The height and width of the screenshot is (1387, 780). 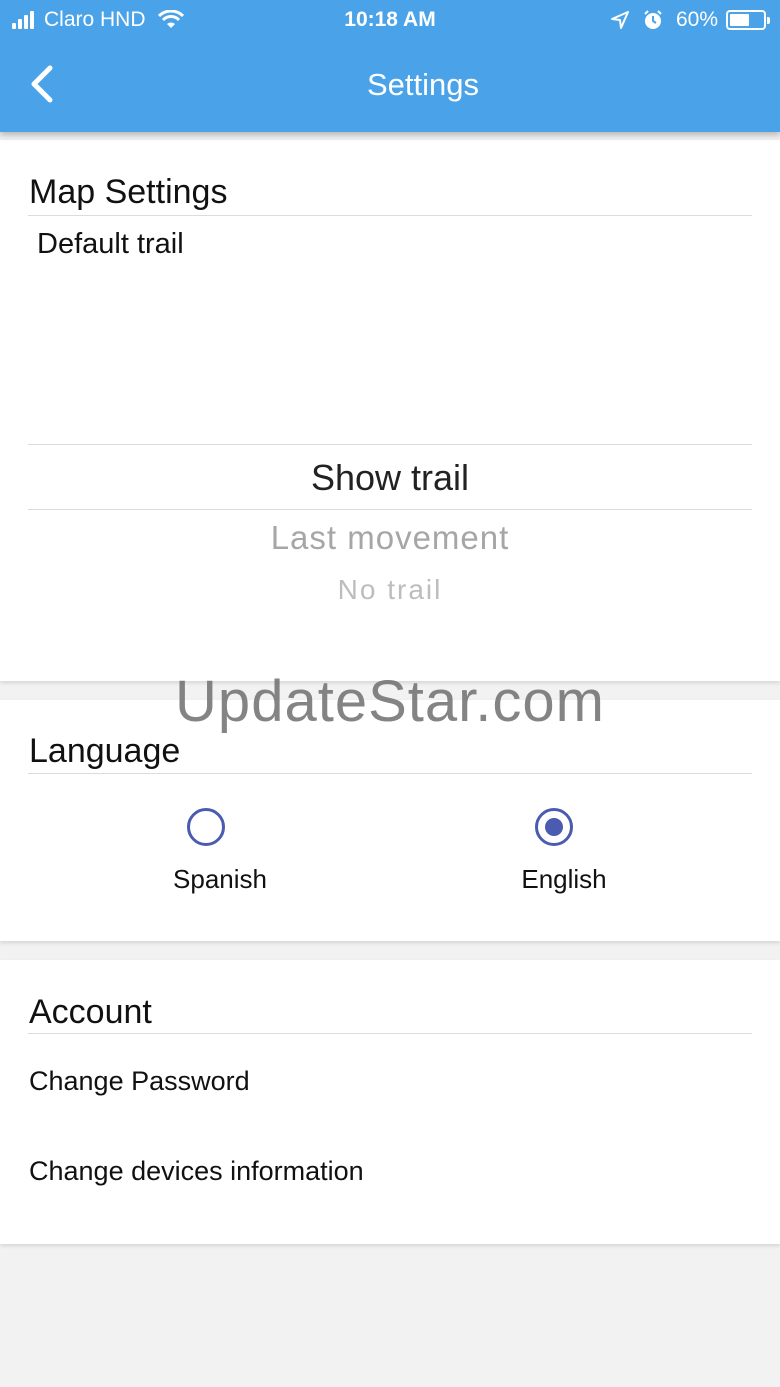 I want to click on picker-option-show-trail: Show trail, so click(x=390, y=478).